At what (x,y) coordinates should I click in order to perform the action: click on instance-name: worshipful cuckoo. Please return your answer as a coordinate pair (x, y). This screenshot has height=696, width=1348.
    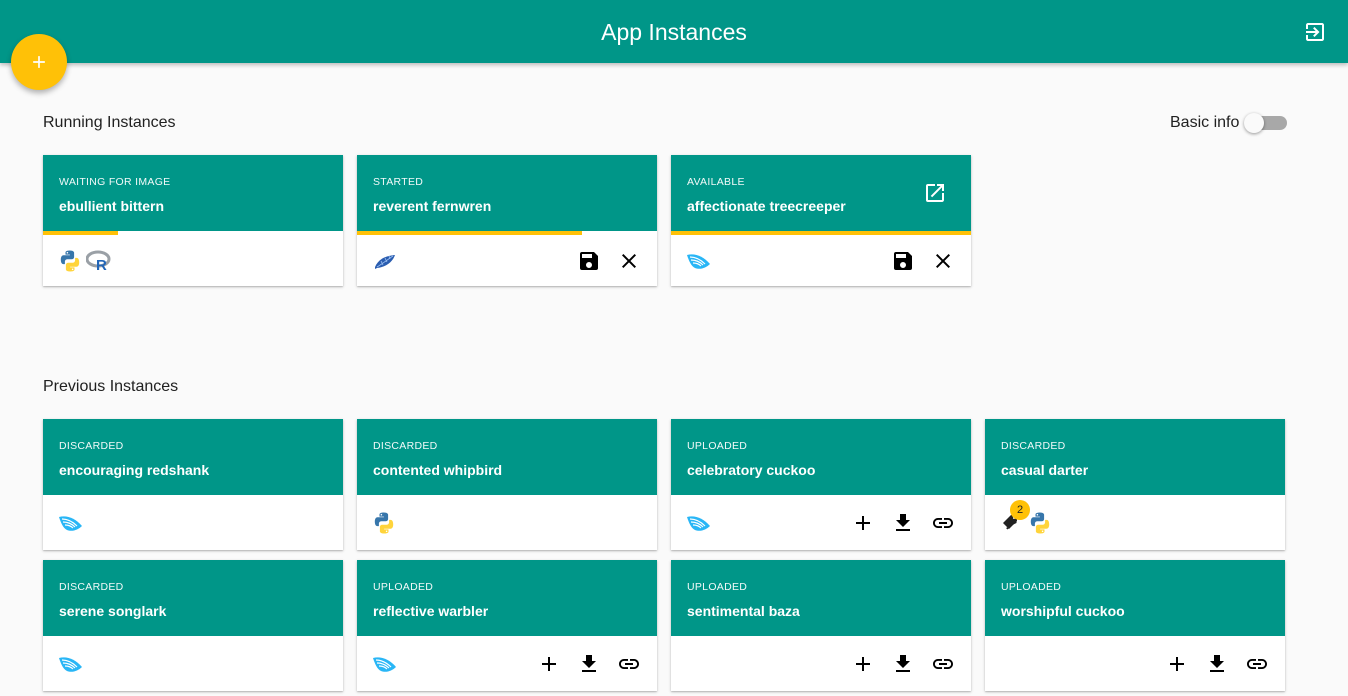
    Looking at the image, I should click on (1063, 611).